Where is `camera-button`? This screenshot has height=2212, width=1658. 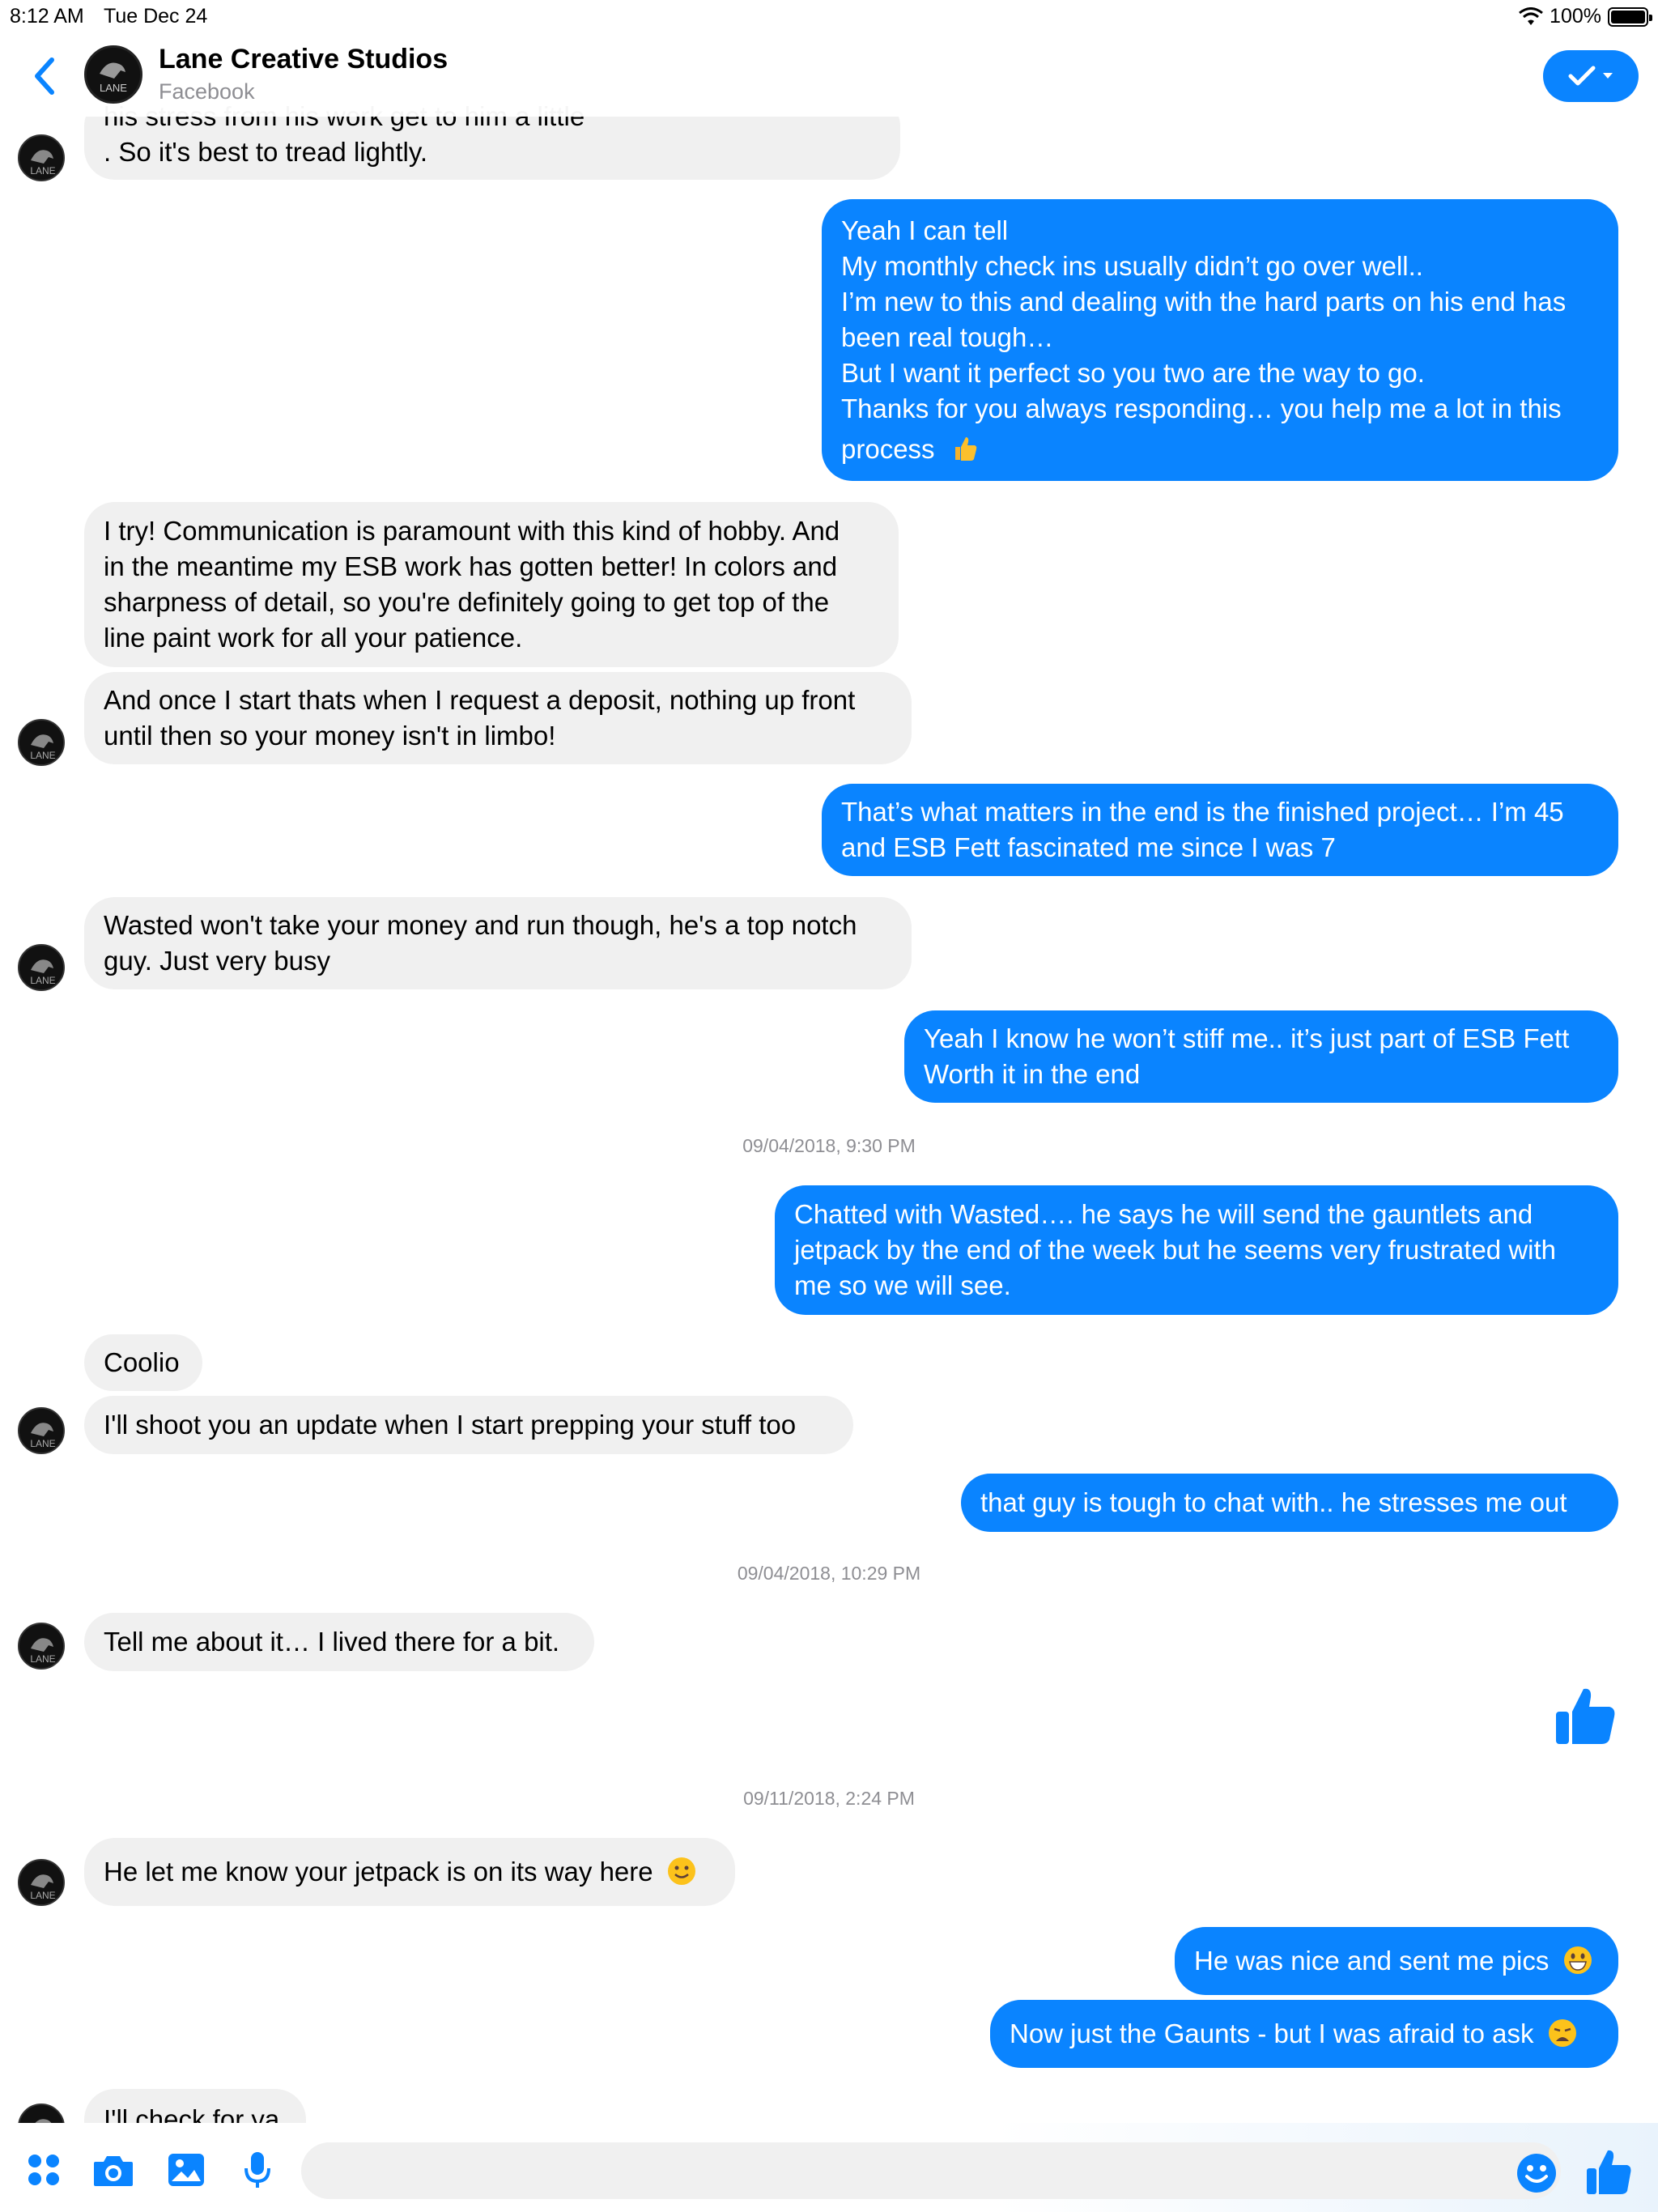
camera-button is located at coordinates (113, 2170).